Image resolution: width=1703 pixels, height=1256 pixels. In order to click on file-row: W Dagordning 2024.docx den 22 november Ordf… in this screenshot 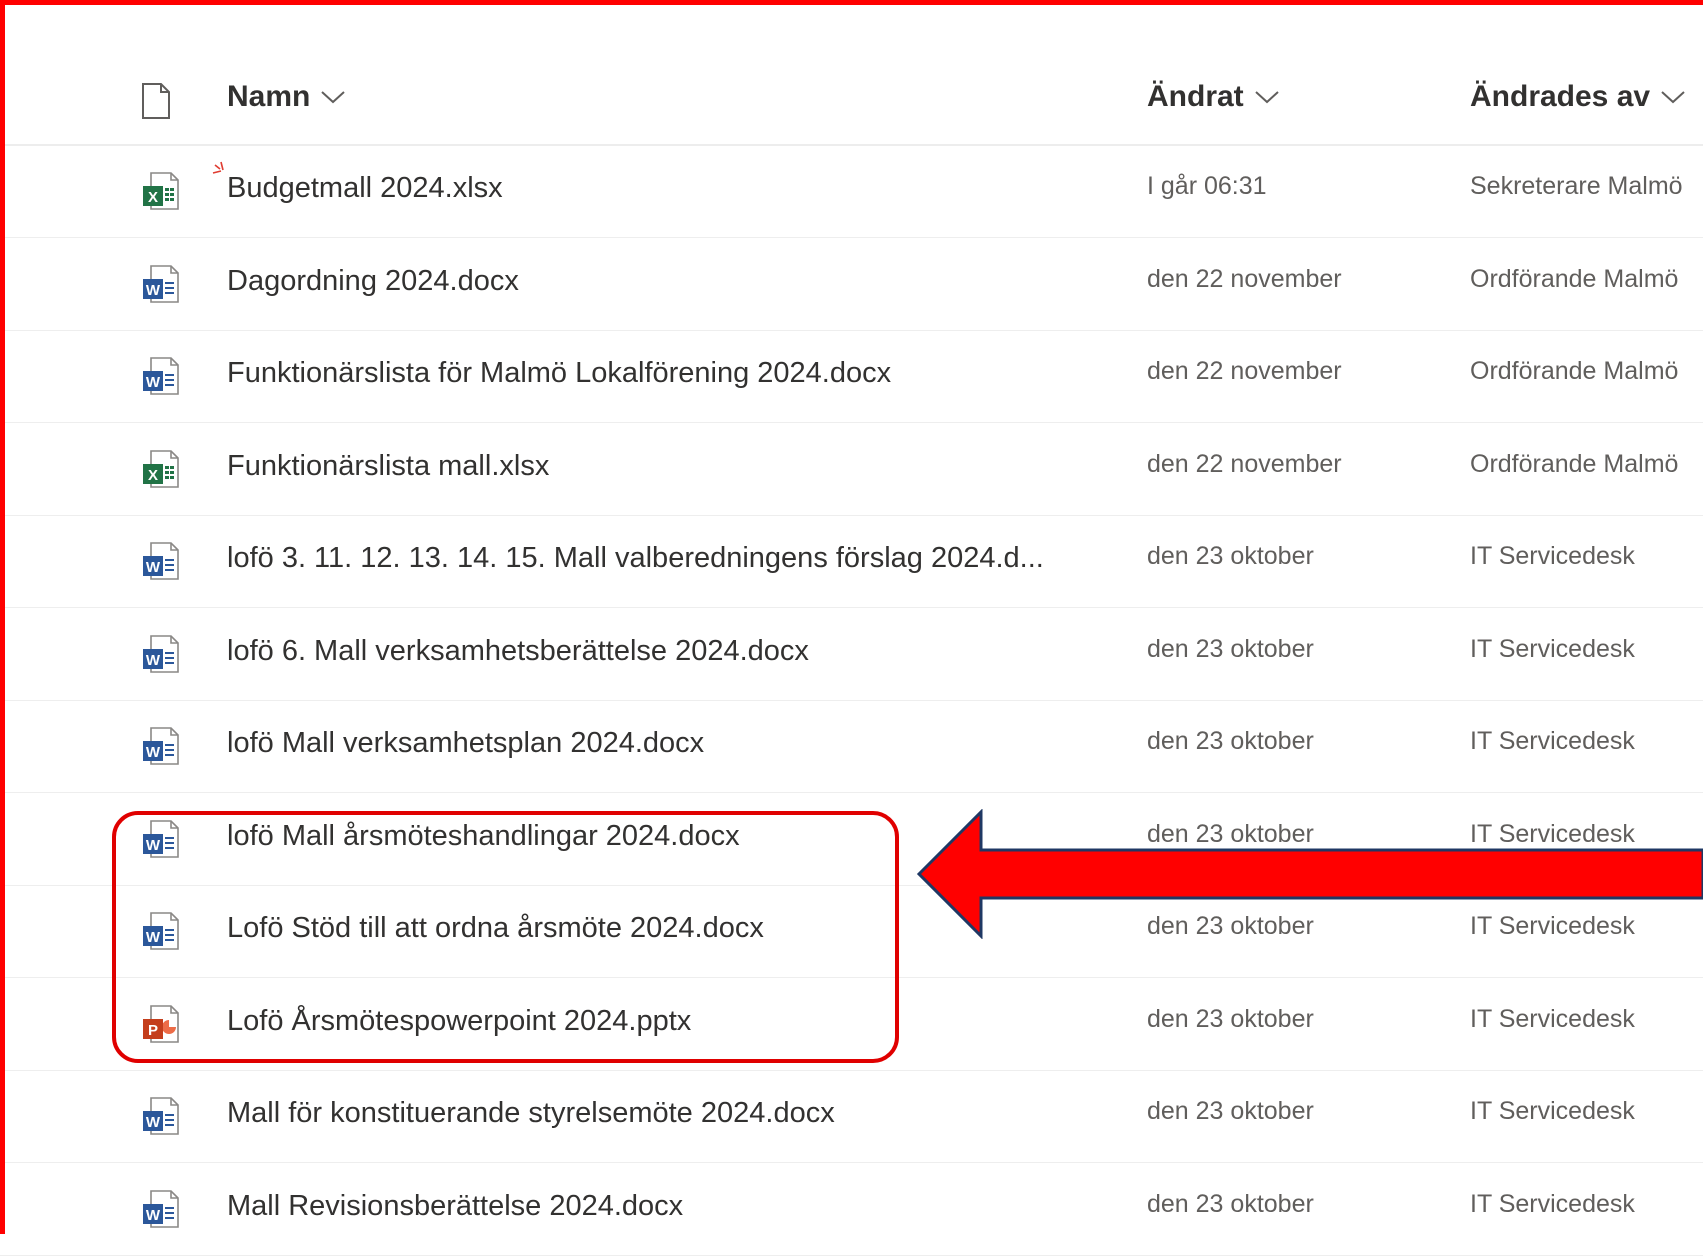, I will do `click(851, 284)`.